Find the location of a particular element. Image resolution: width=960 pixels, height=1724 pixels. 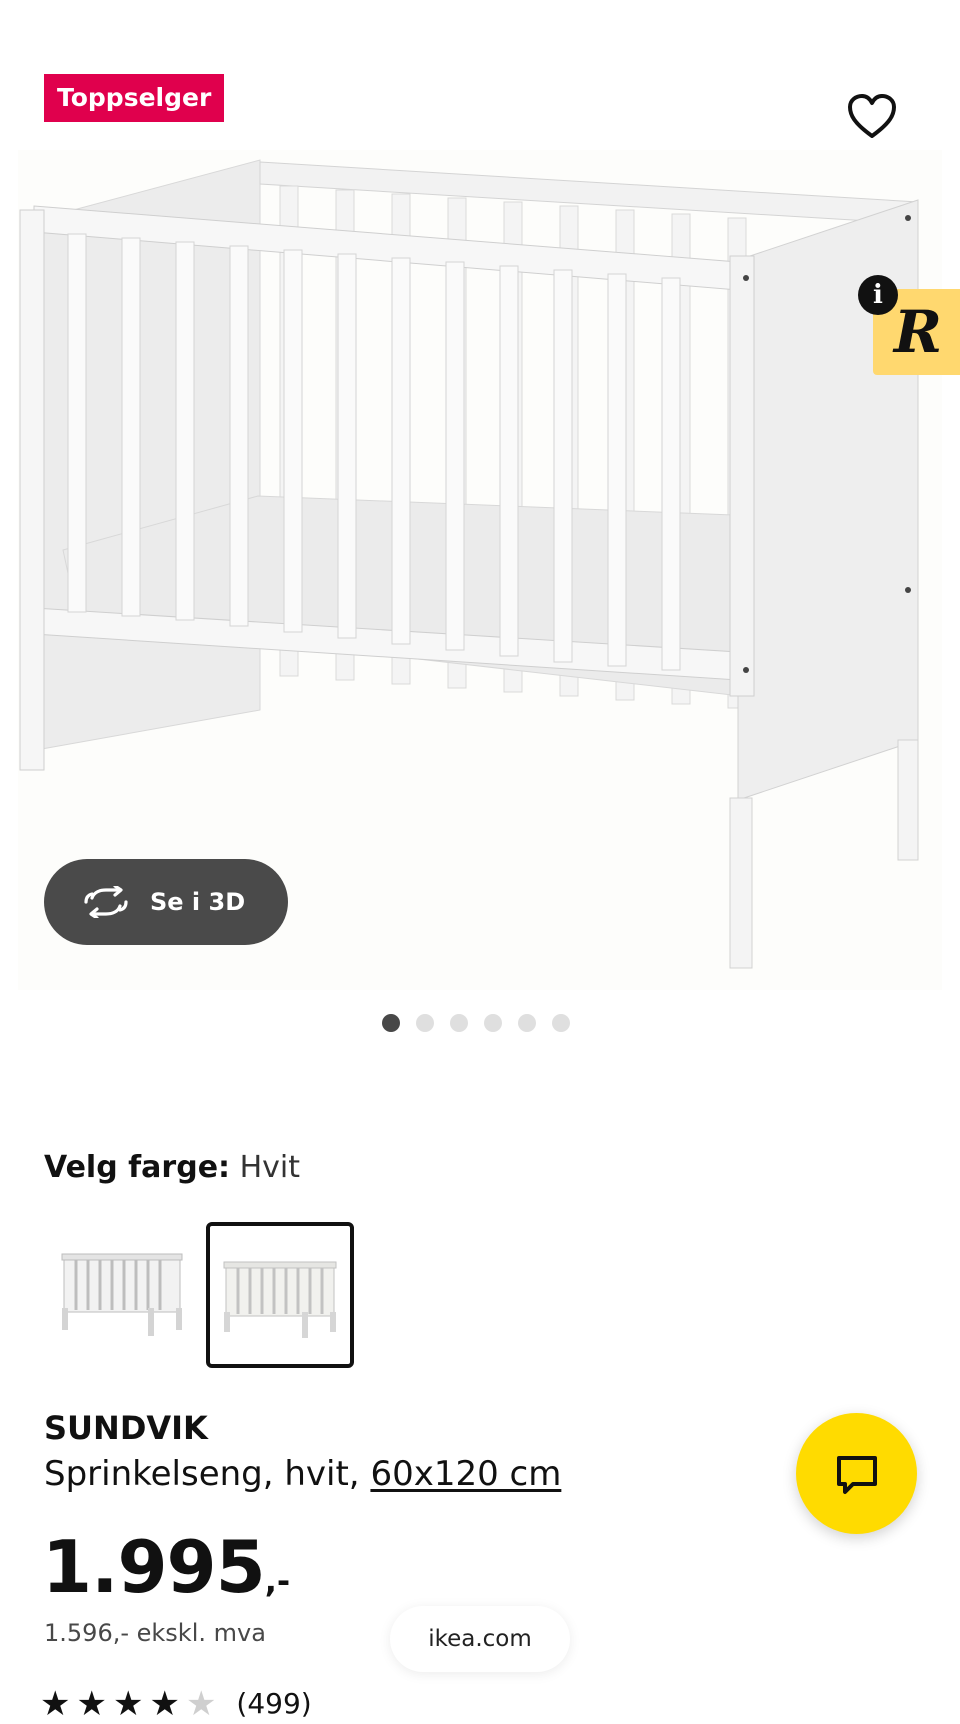

chat-bubble-icon is located at coordinates (856, 1474).